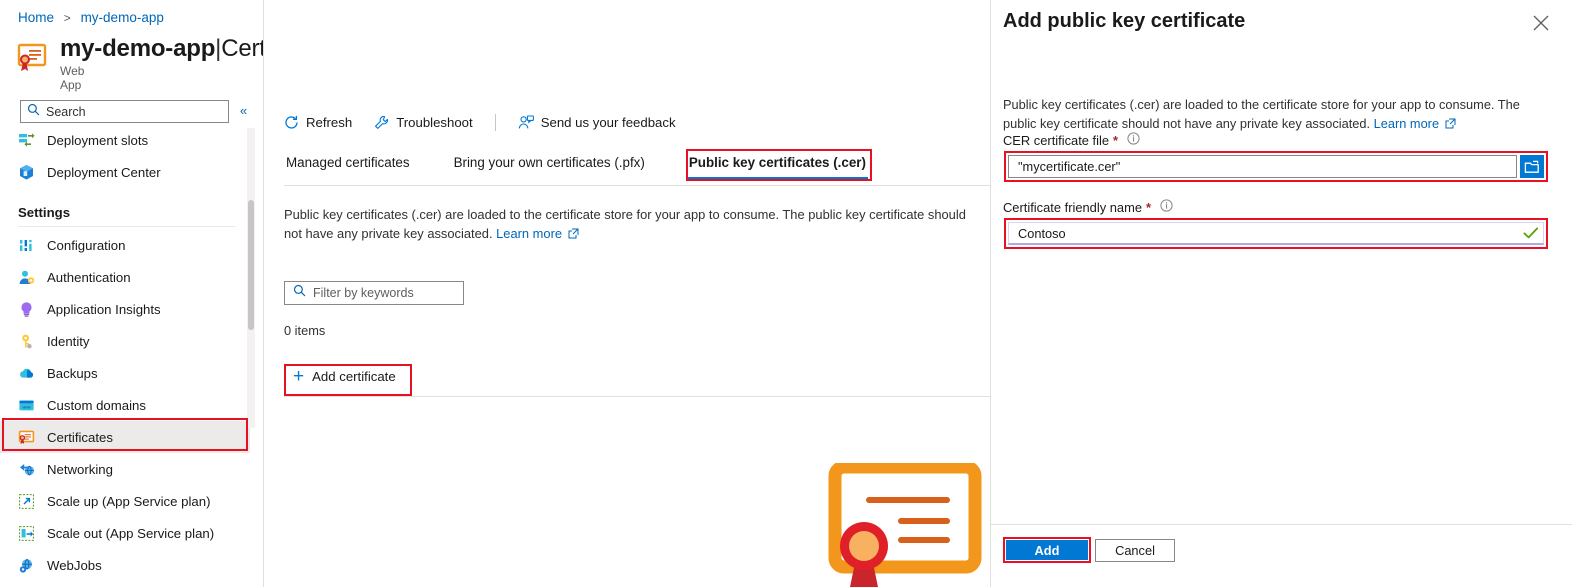 The height and width of the screenshot is (587, 1572). I want to click on friendly-name-input: Contoso, so click(1276, 233).